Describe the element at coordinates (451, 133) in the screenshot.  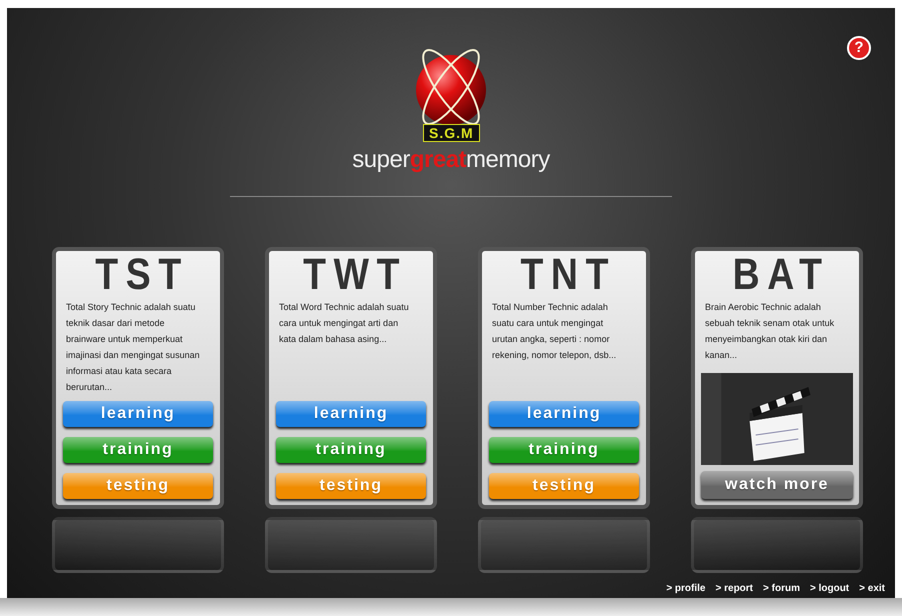
I see `logo-badge: S.G.M` at that location.